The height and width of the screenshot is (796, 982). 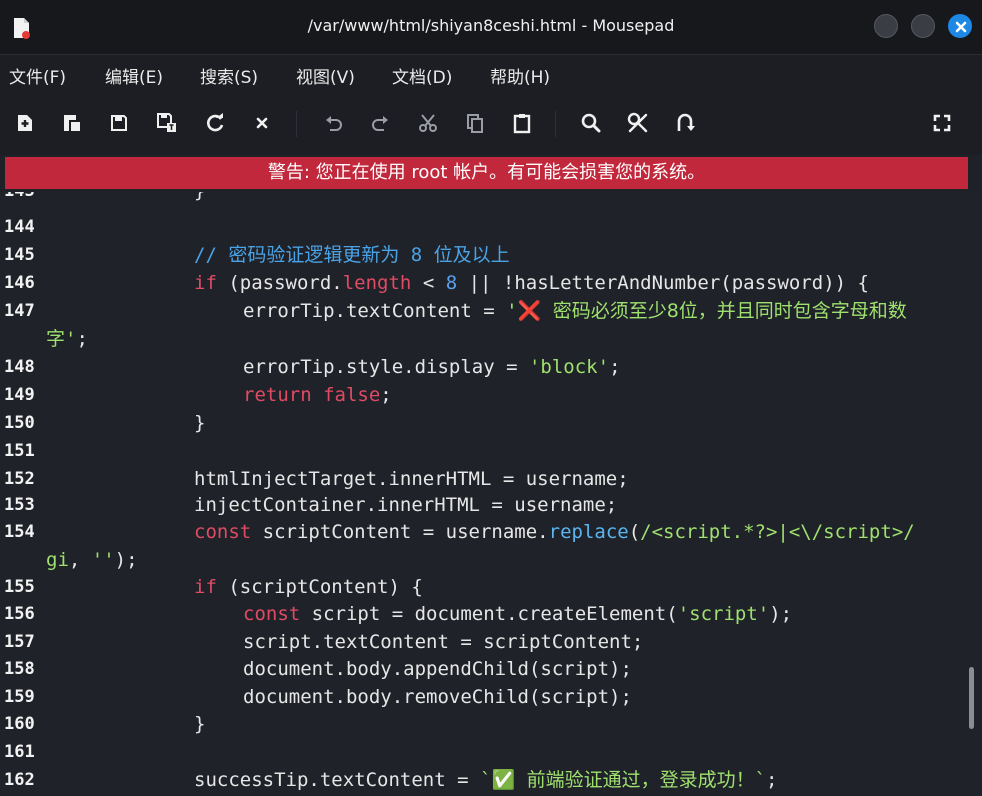 What do you see at coordinates (971, 698) in the screenshot?
I see `vertical-scrollbar` at bounding box center [971, 698].